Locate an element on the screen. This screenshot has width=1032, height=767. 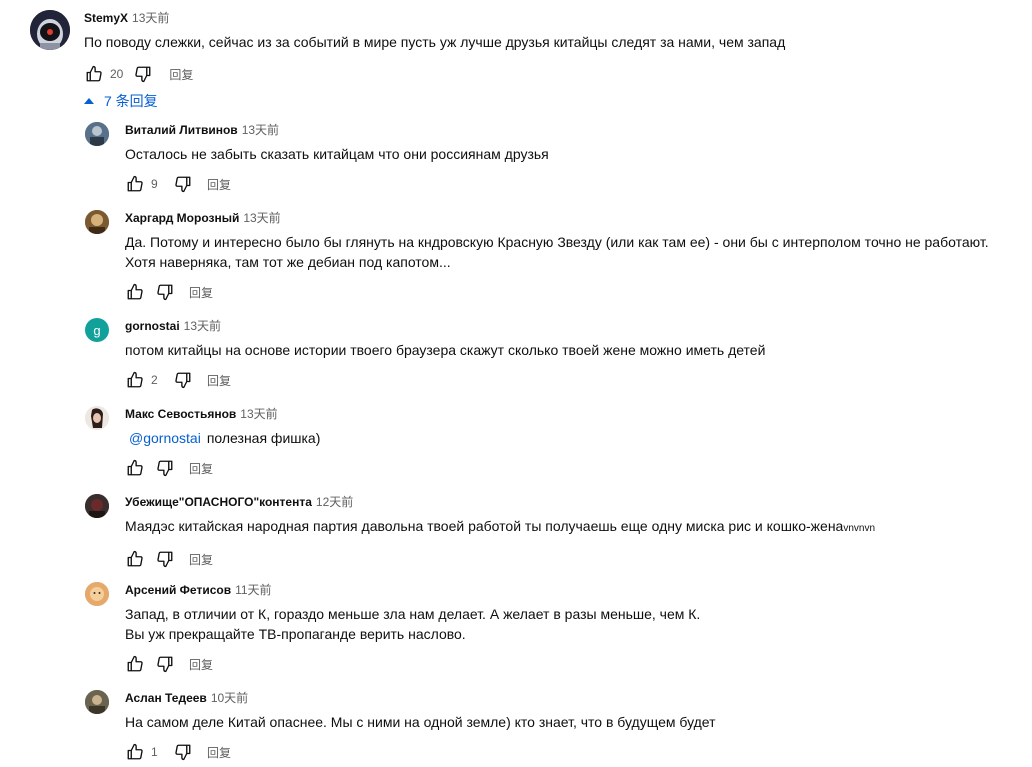
like-count: 2 is located at coordinates (154, 380).